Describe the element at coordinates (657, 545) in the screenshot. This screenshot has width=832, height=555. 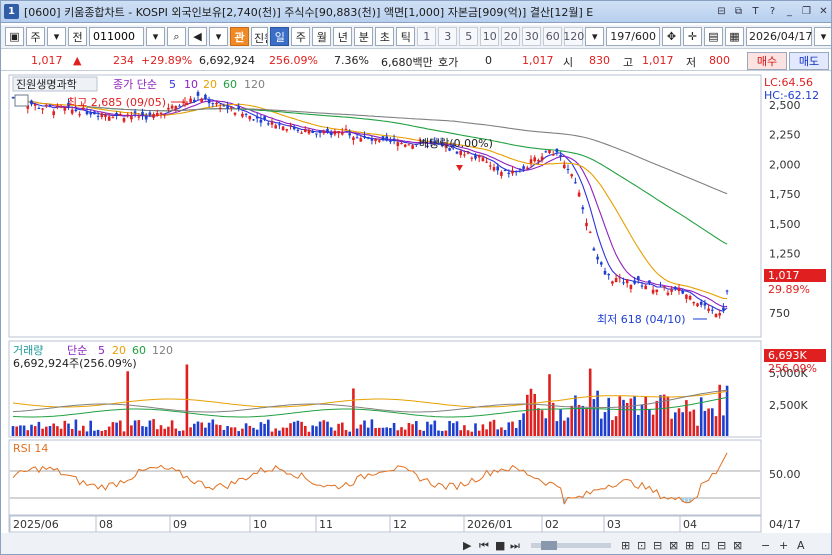
I see `tool-icon-2: ⊟` at that location.